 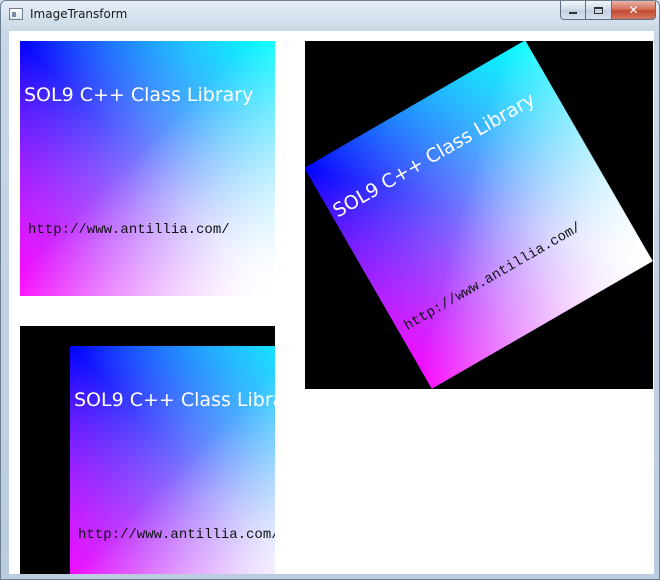 What do you see at coordinates (79, 14) in the screenshot?
I see `window-title: ImageTransform` at bounding box center [79, 14].